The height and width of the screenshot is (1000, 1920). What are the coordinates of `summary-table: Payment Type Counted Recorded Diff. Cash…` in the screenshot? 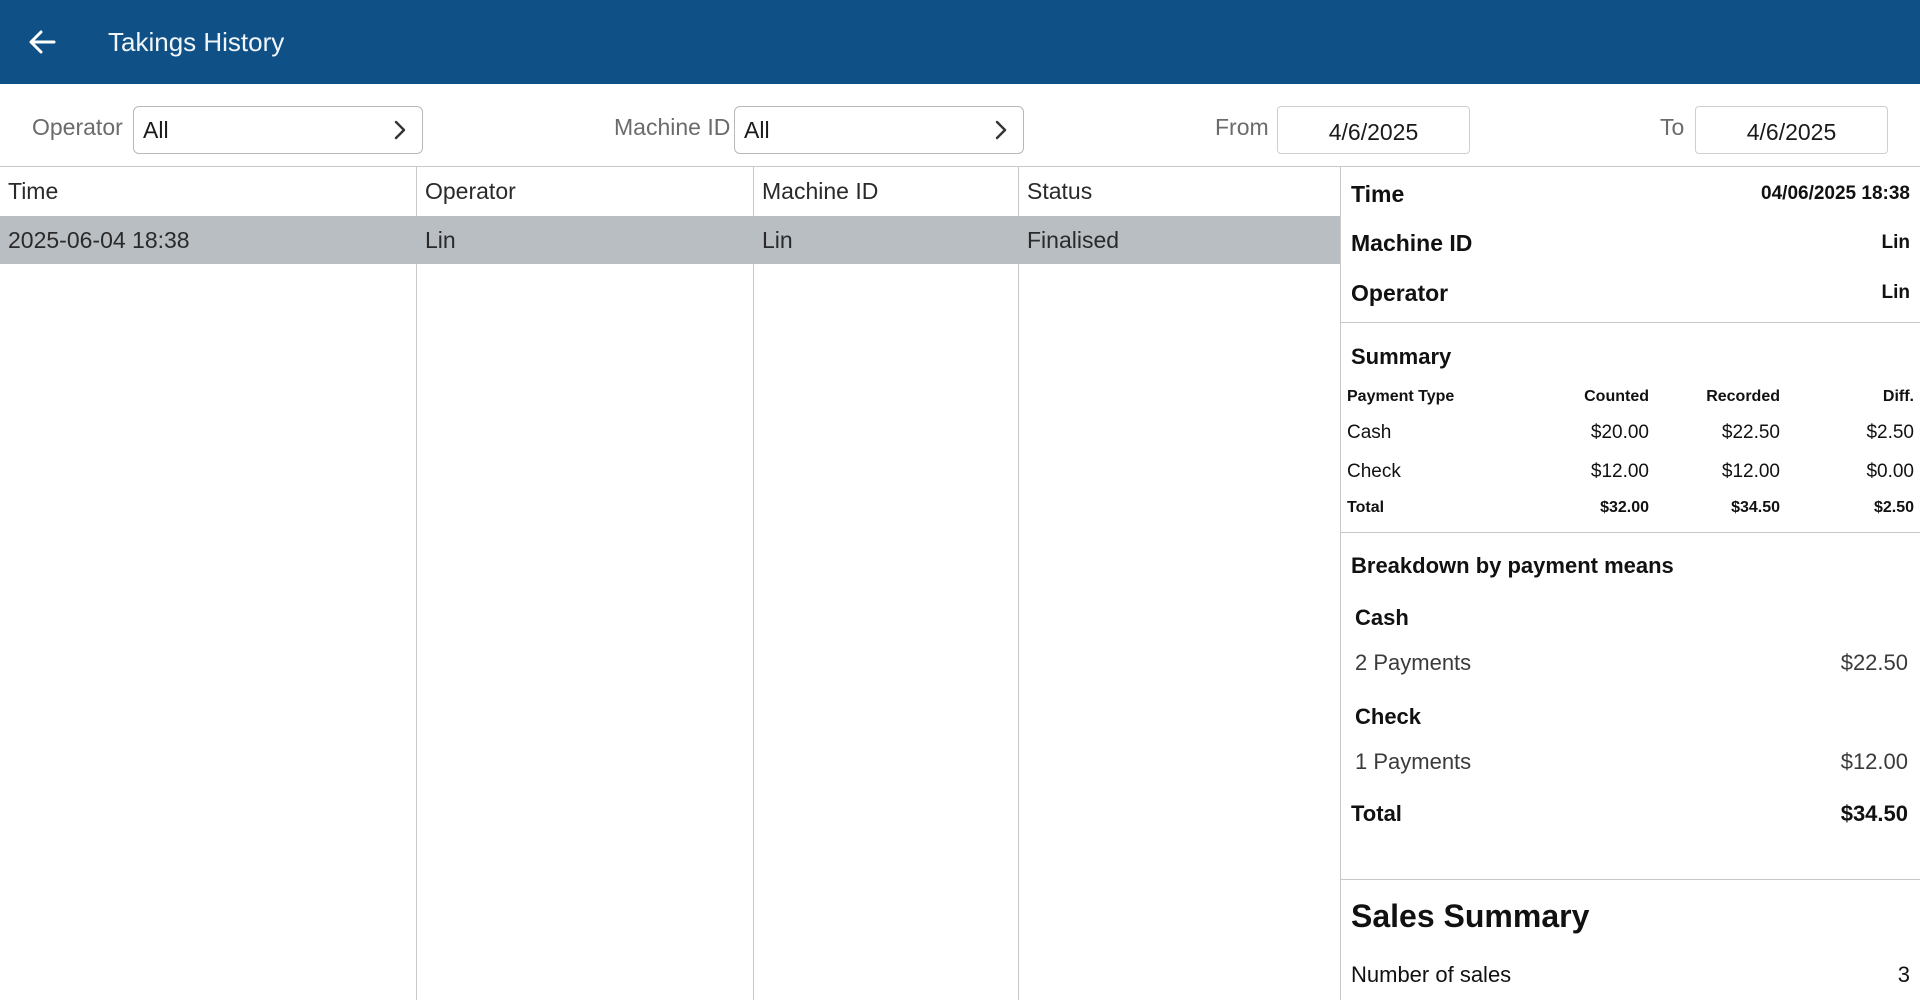 It's located at (1630, 453).